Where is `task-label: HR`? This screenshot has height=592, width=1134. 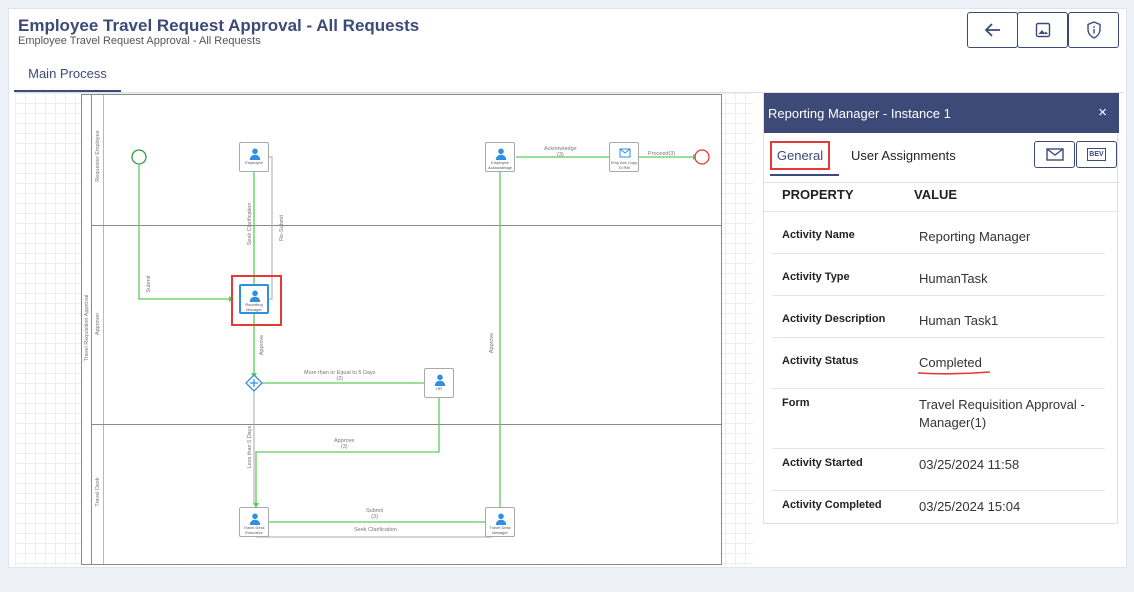
task-label: HR is located at coordinates (439, 388).